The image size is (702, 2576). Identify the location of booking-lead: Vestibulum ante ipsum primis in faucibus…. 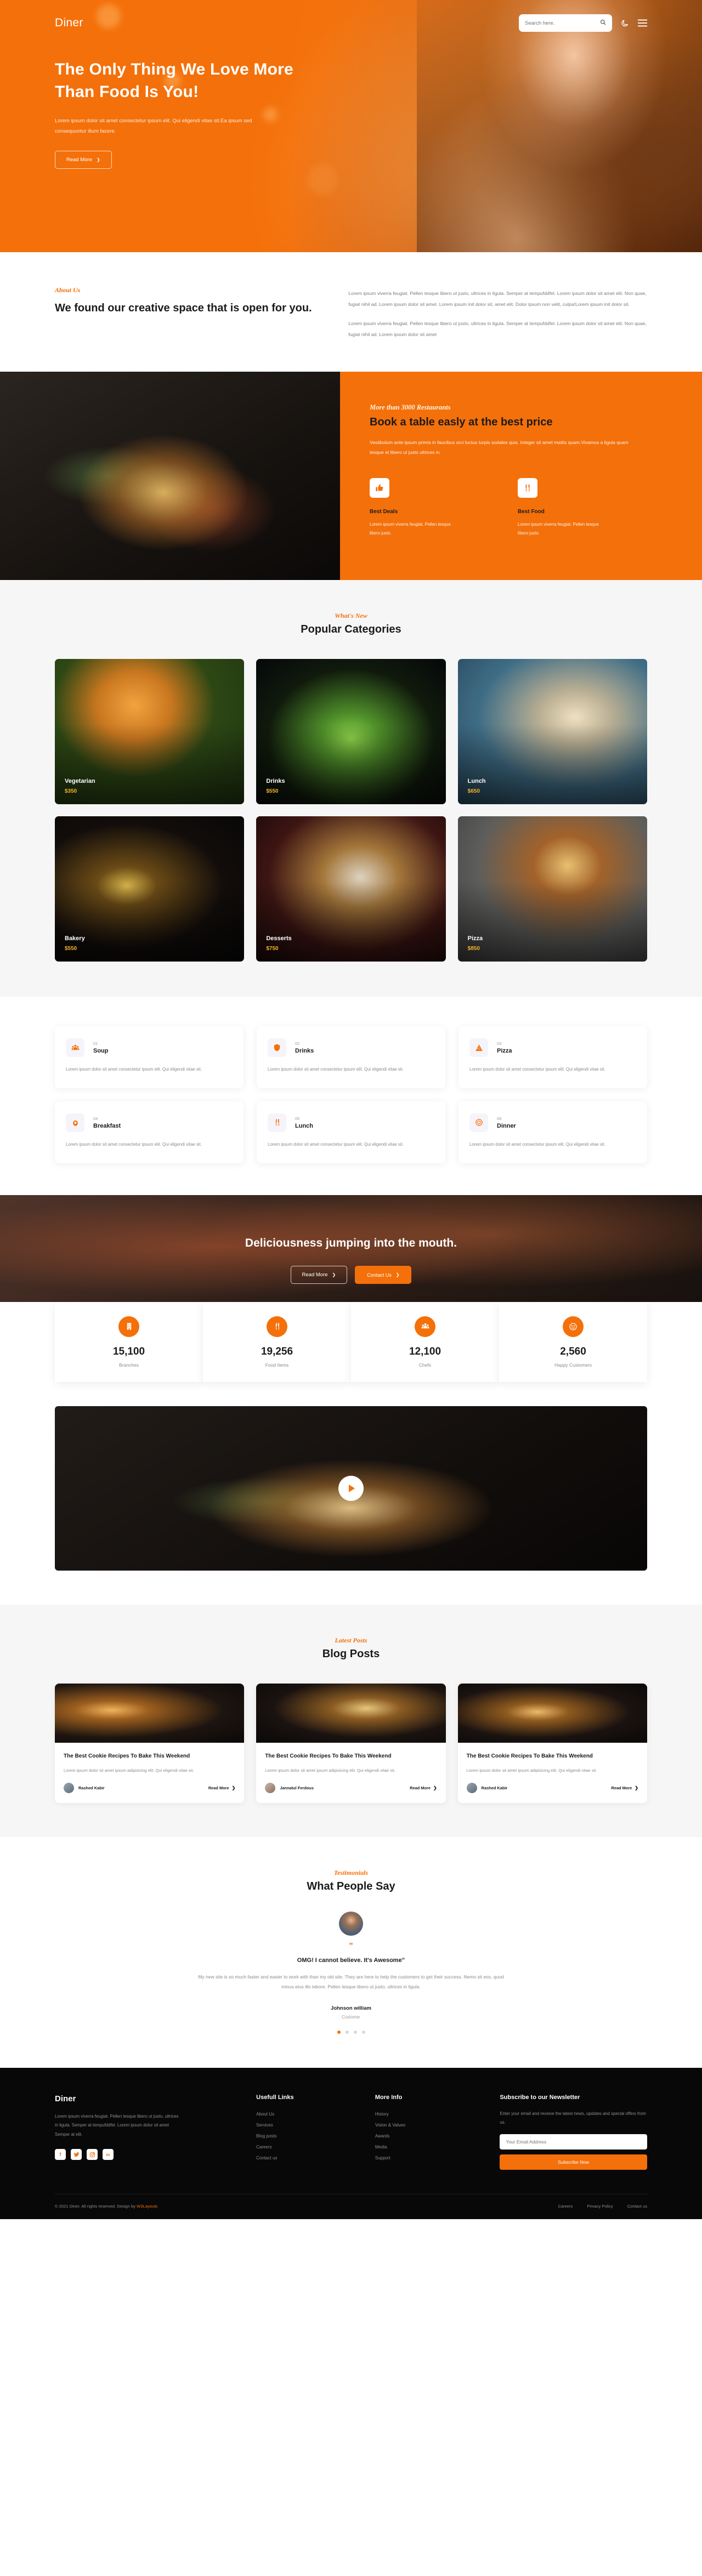
(500, 448).